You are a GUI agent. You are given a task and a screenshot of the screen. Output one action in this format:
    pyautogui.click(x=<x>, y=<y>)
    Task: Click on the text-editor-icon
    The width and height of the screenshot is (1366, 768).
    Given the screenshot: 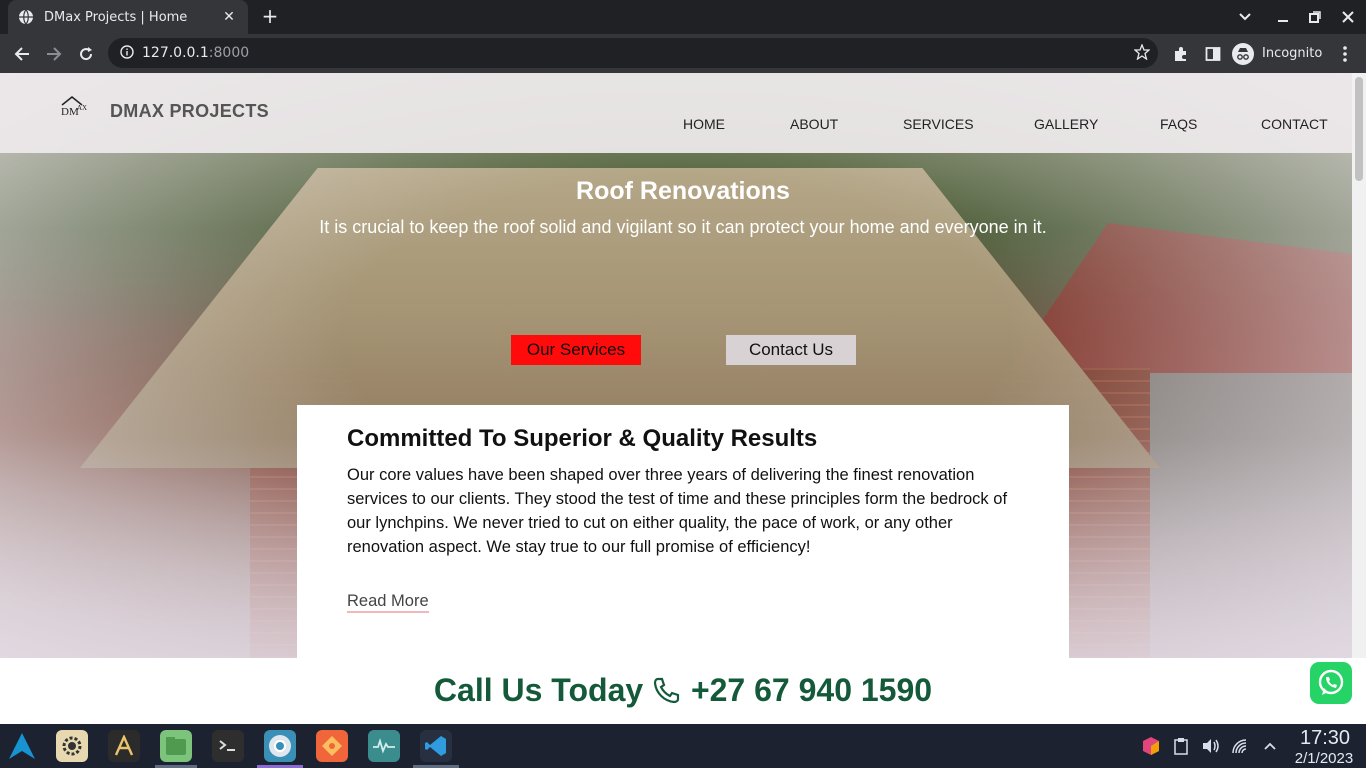 What is the action you would take?
    pyautogui.click(x=124, y=746)
    